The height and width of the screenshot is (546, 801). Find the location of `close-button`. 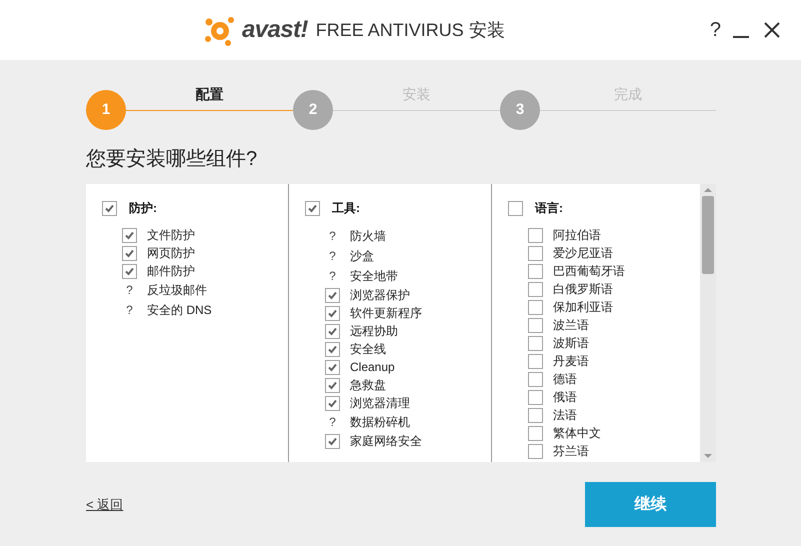

close-button is located at coordinates (772, 30).